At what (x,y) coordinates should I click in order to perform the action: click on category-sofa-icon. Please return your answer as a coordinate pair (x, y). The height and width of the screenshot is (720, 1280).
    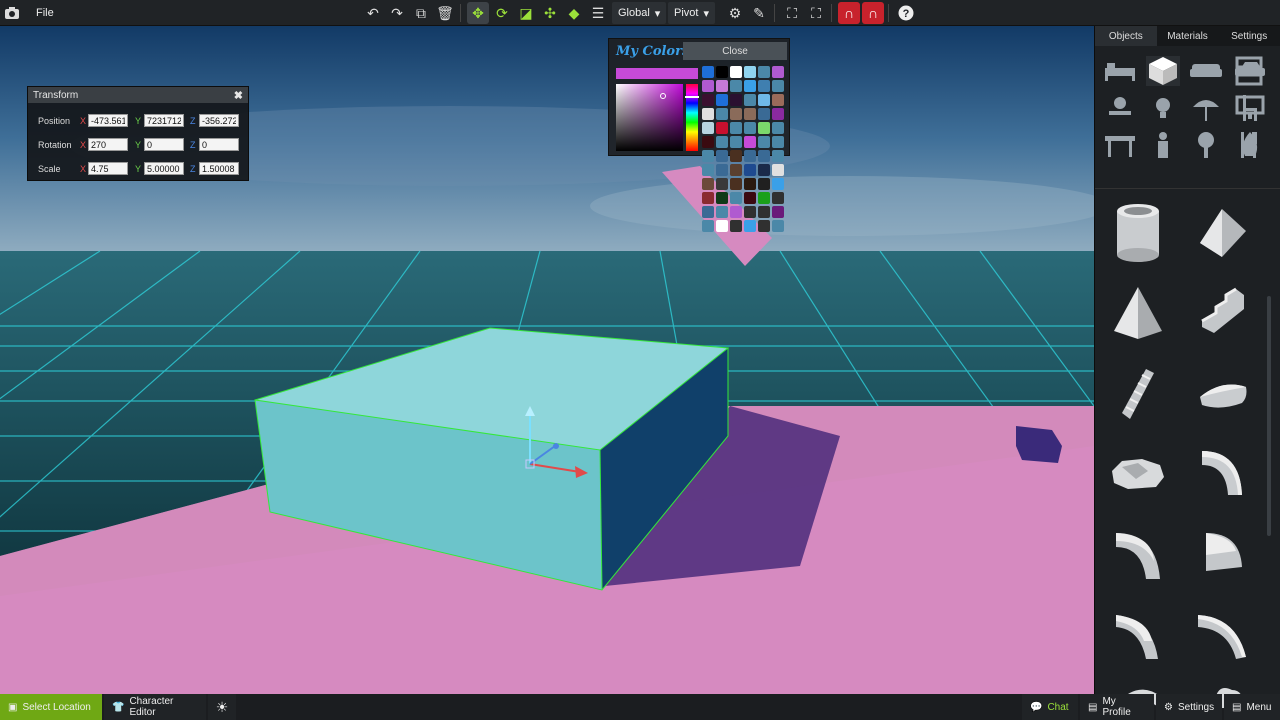
    Looking at the image, I should click on (1206, 71).